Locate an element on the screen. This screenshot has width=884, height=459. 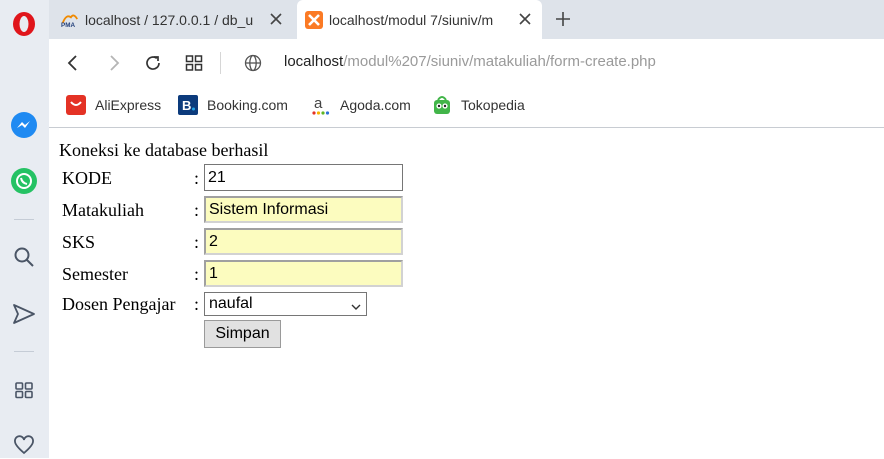
site-info-globe-icon is located at coordinates (253, 63).